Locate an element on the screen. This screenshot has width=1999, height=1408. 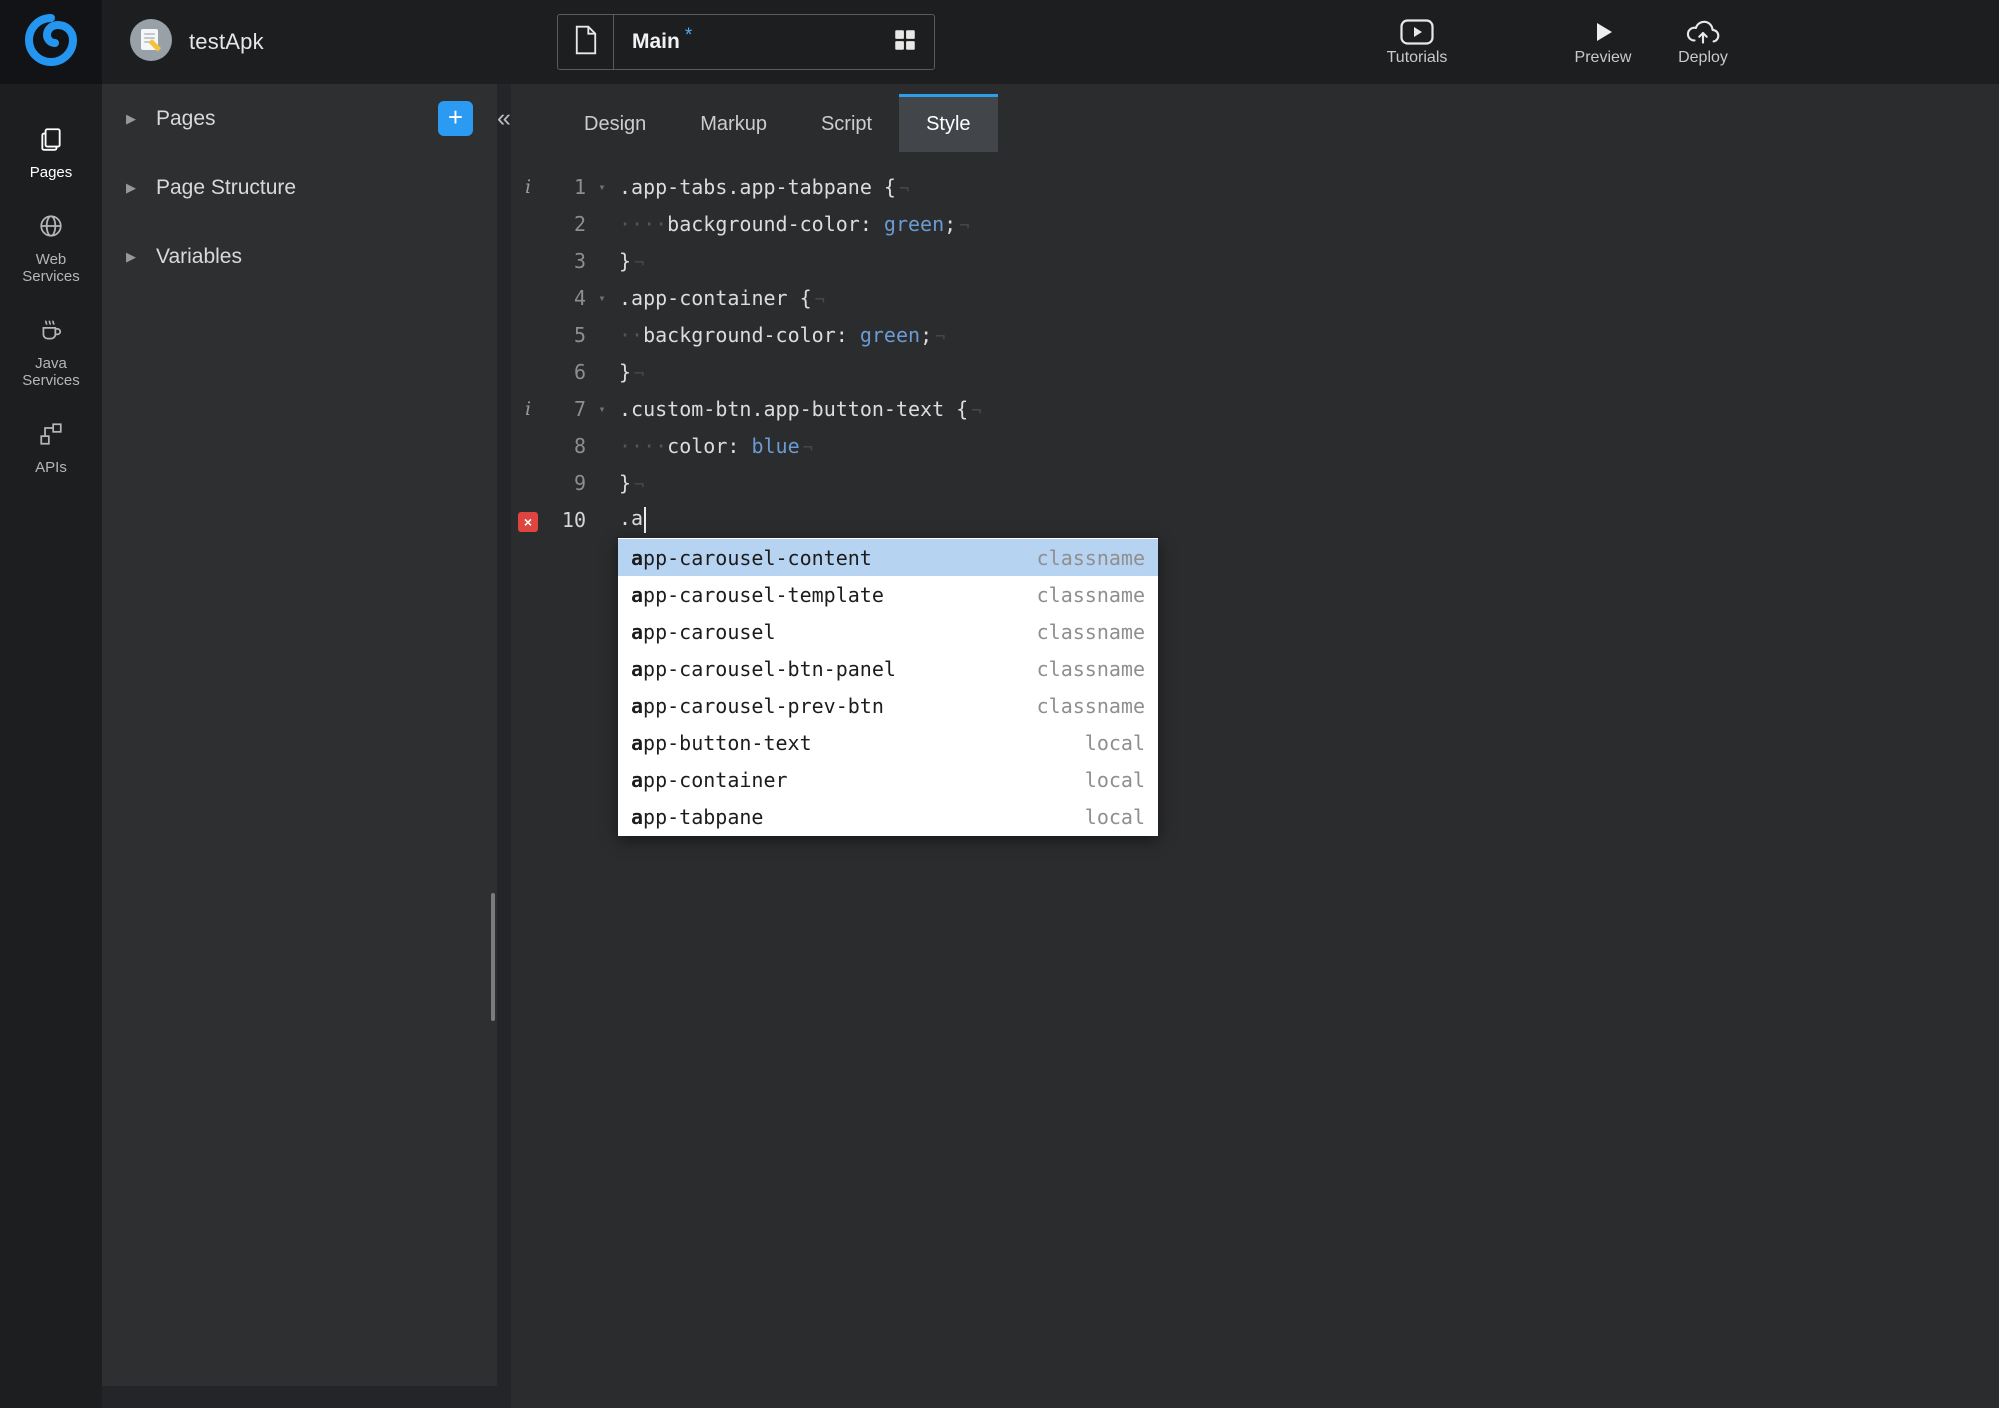
text-cursor is located at coordinates (645, 519).